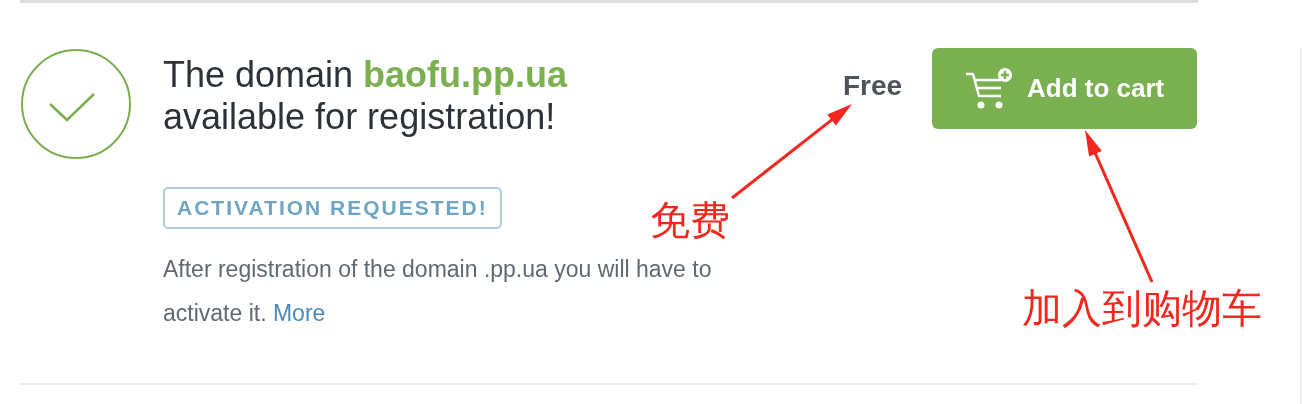  Describe the element at coordinates (438, 291) in the screenshot. I see `activation-note: After registration of the domain .pp.ua you will have to activate it. More` at that location.